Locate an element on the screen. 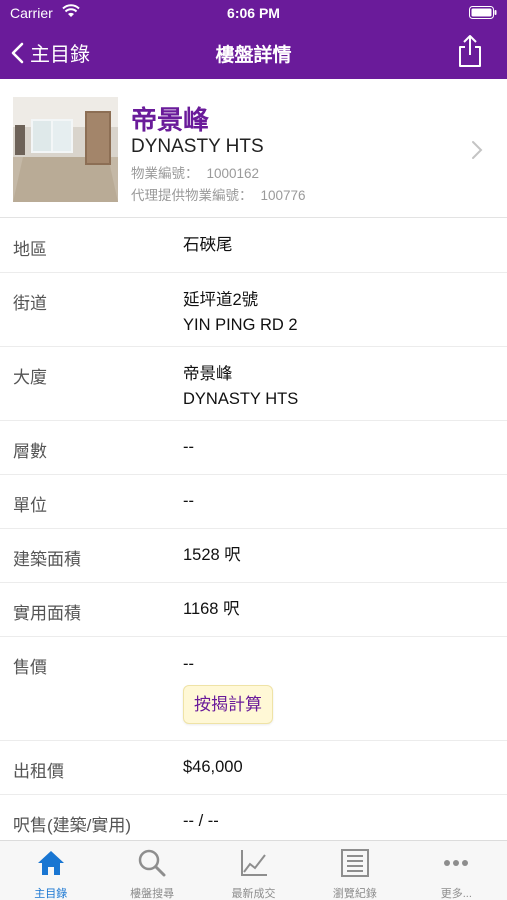  agent-ref-value: 100776 is located at coordinates (283, 195).